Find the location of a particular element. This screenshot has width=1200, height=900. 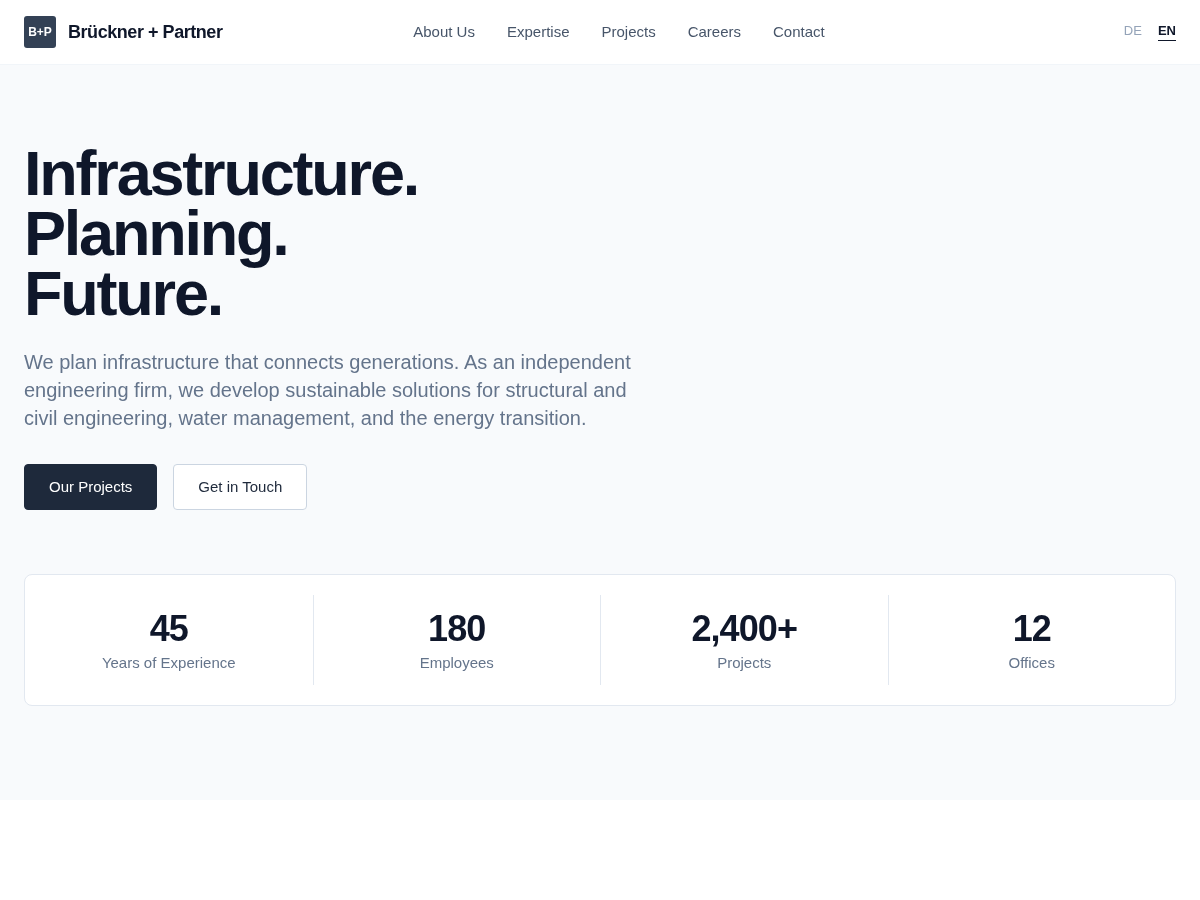

stat-value: 45 is located at coordinates (168, 628).